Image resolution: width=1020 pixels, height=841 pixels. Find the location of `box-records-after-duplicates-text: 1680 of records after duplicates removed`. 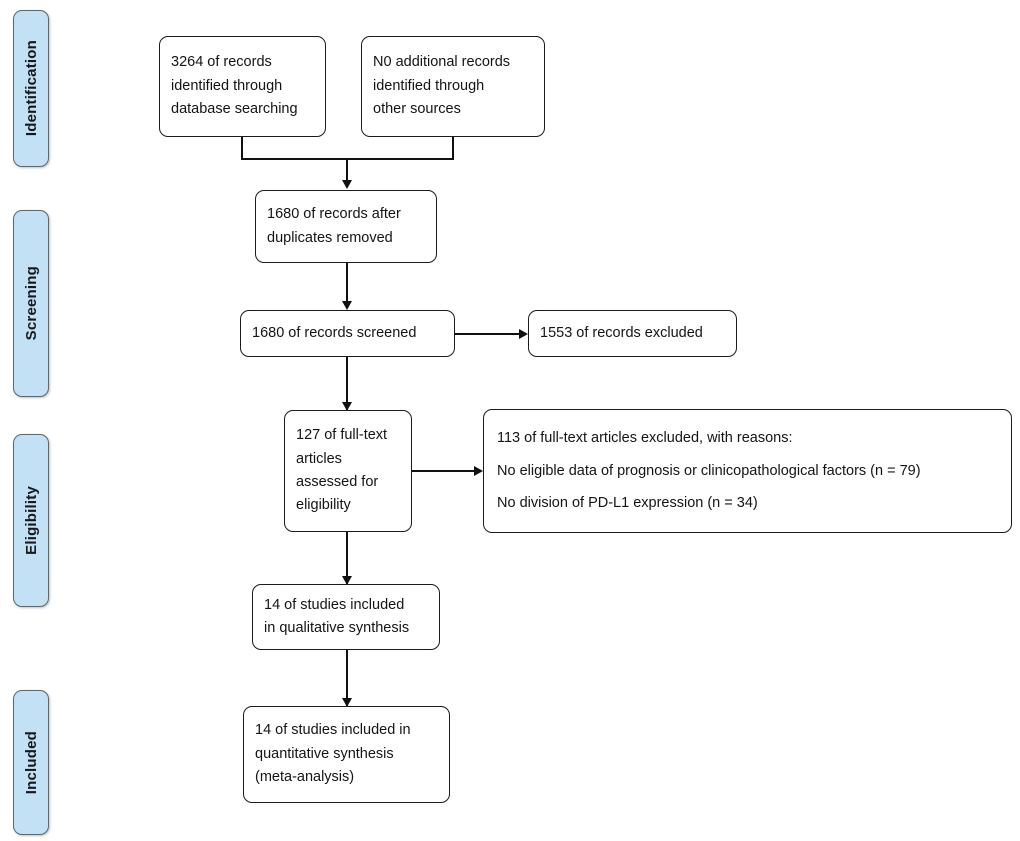

box-records-after-duplicates-text: 1680 of records after duplicates removed is located at coordinates (334, 226).